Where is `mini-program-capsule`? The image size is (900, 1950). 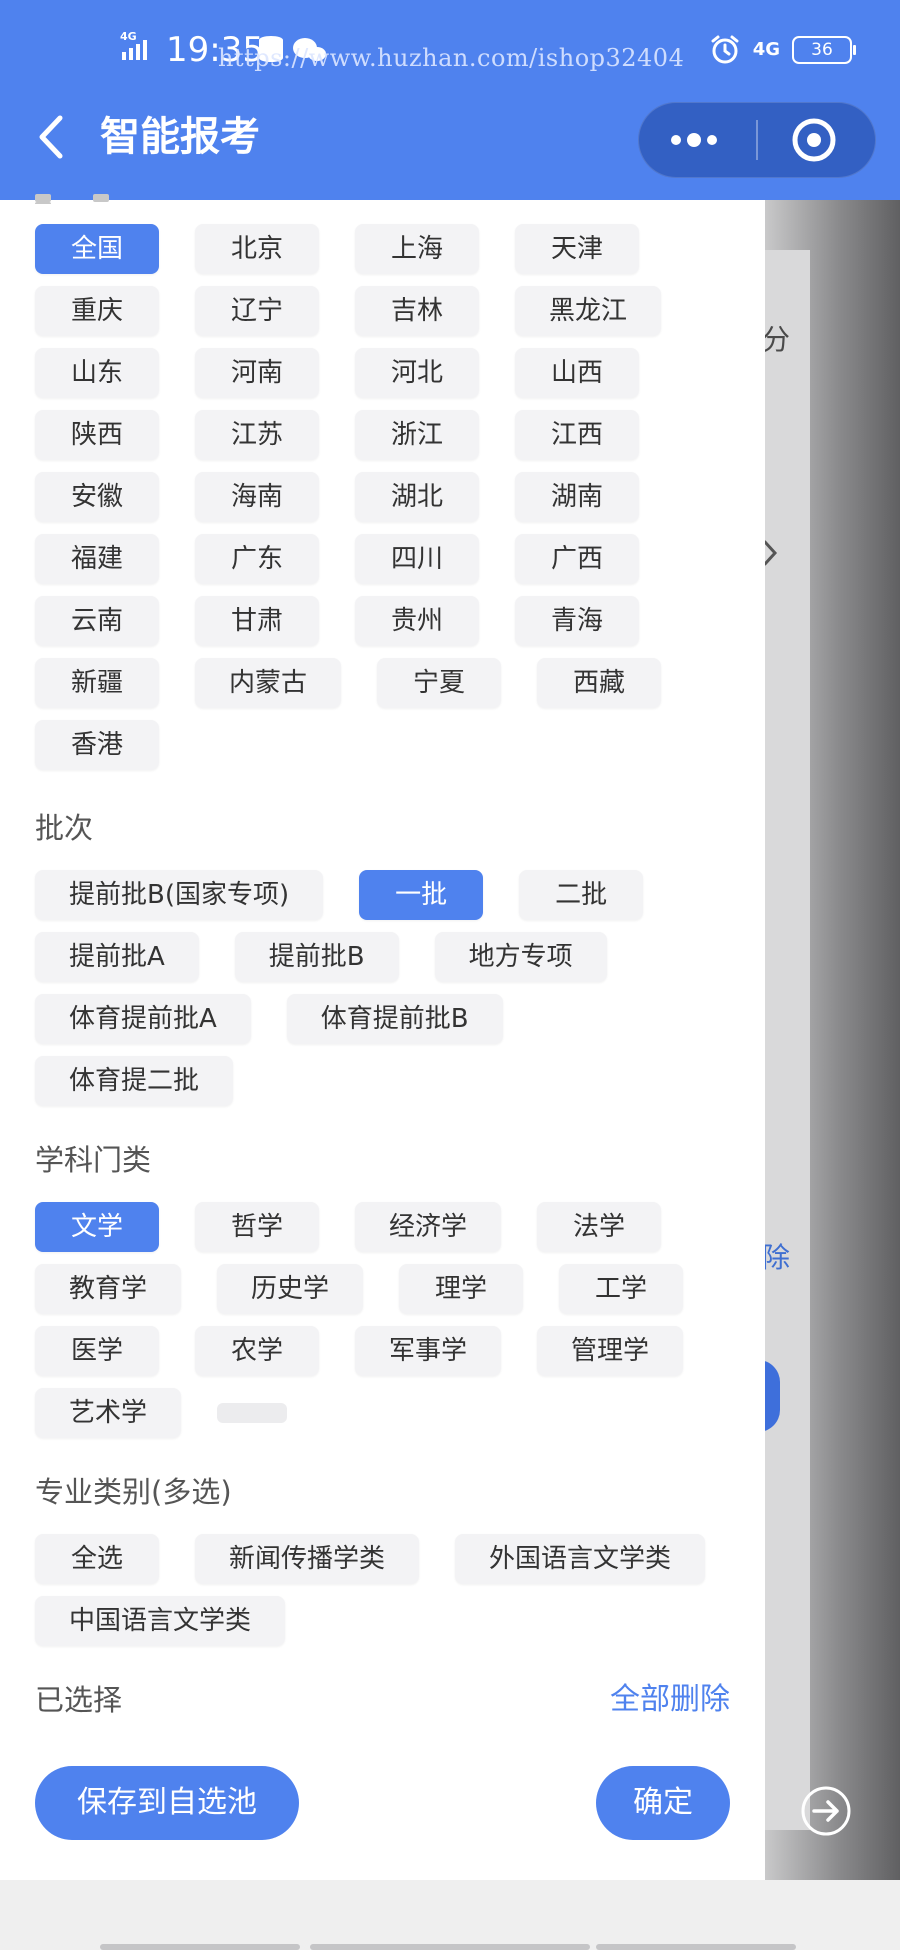 mini-program-capsule is located at coordinates (757, 140).